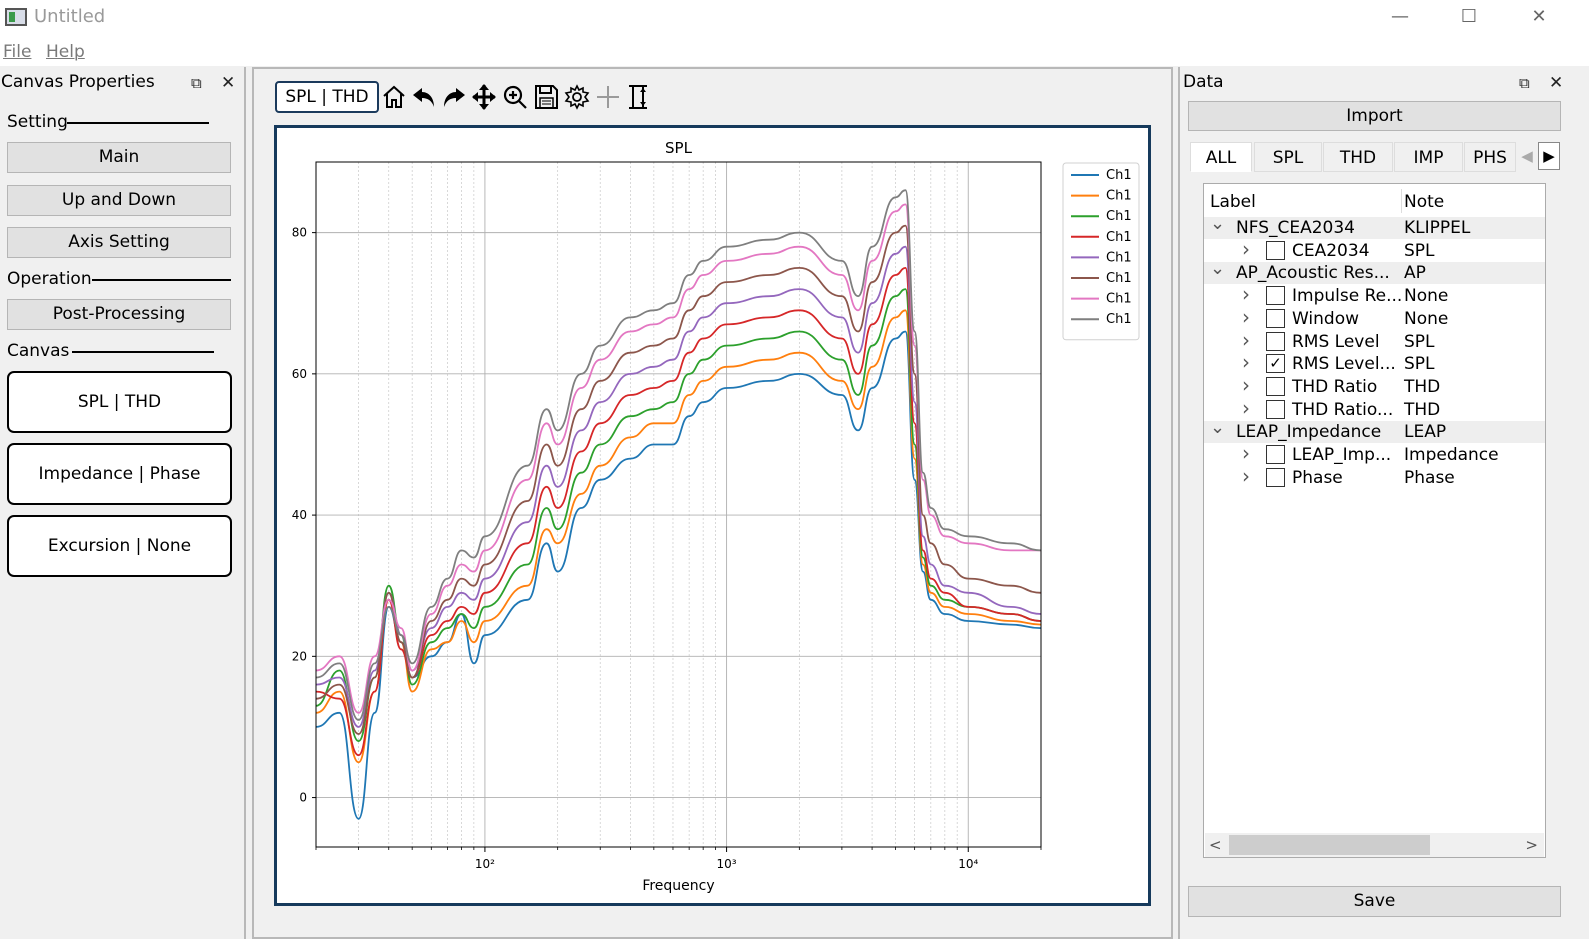 The image size is (1589, 939). What do you see at coordinates (1549, 156) in the screenshot?
I see `tab-scroll-right-icon: ▶` at bounding box center [1549, 156].